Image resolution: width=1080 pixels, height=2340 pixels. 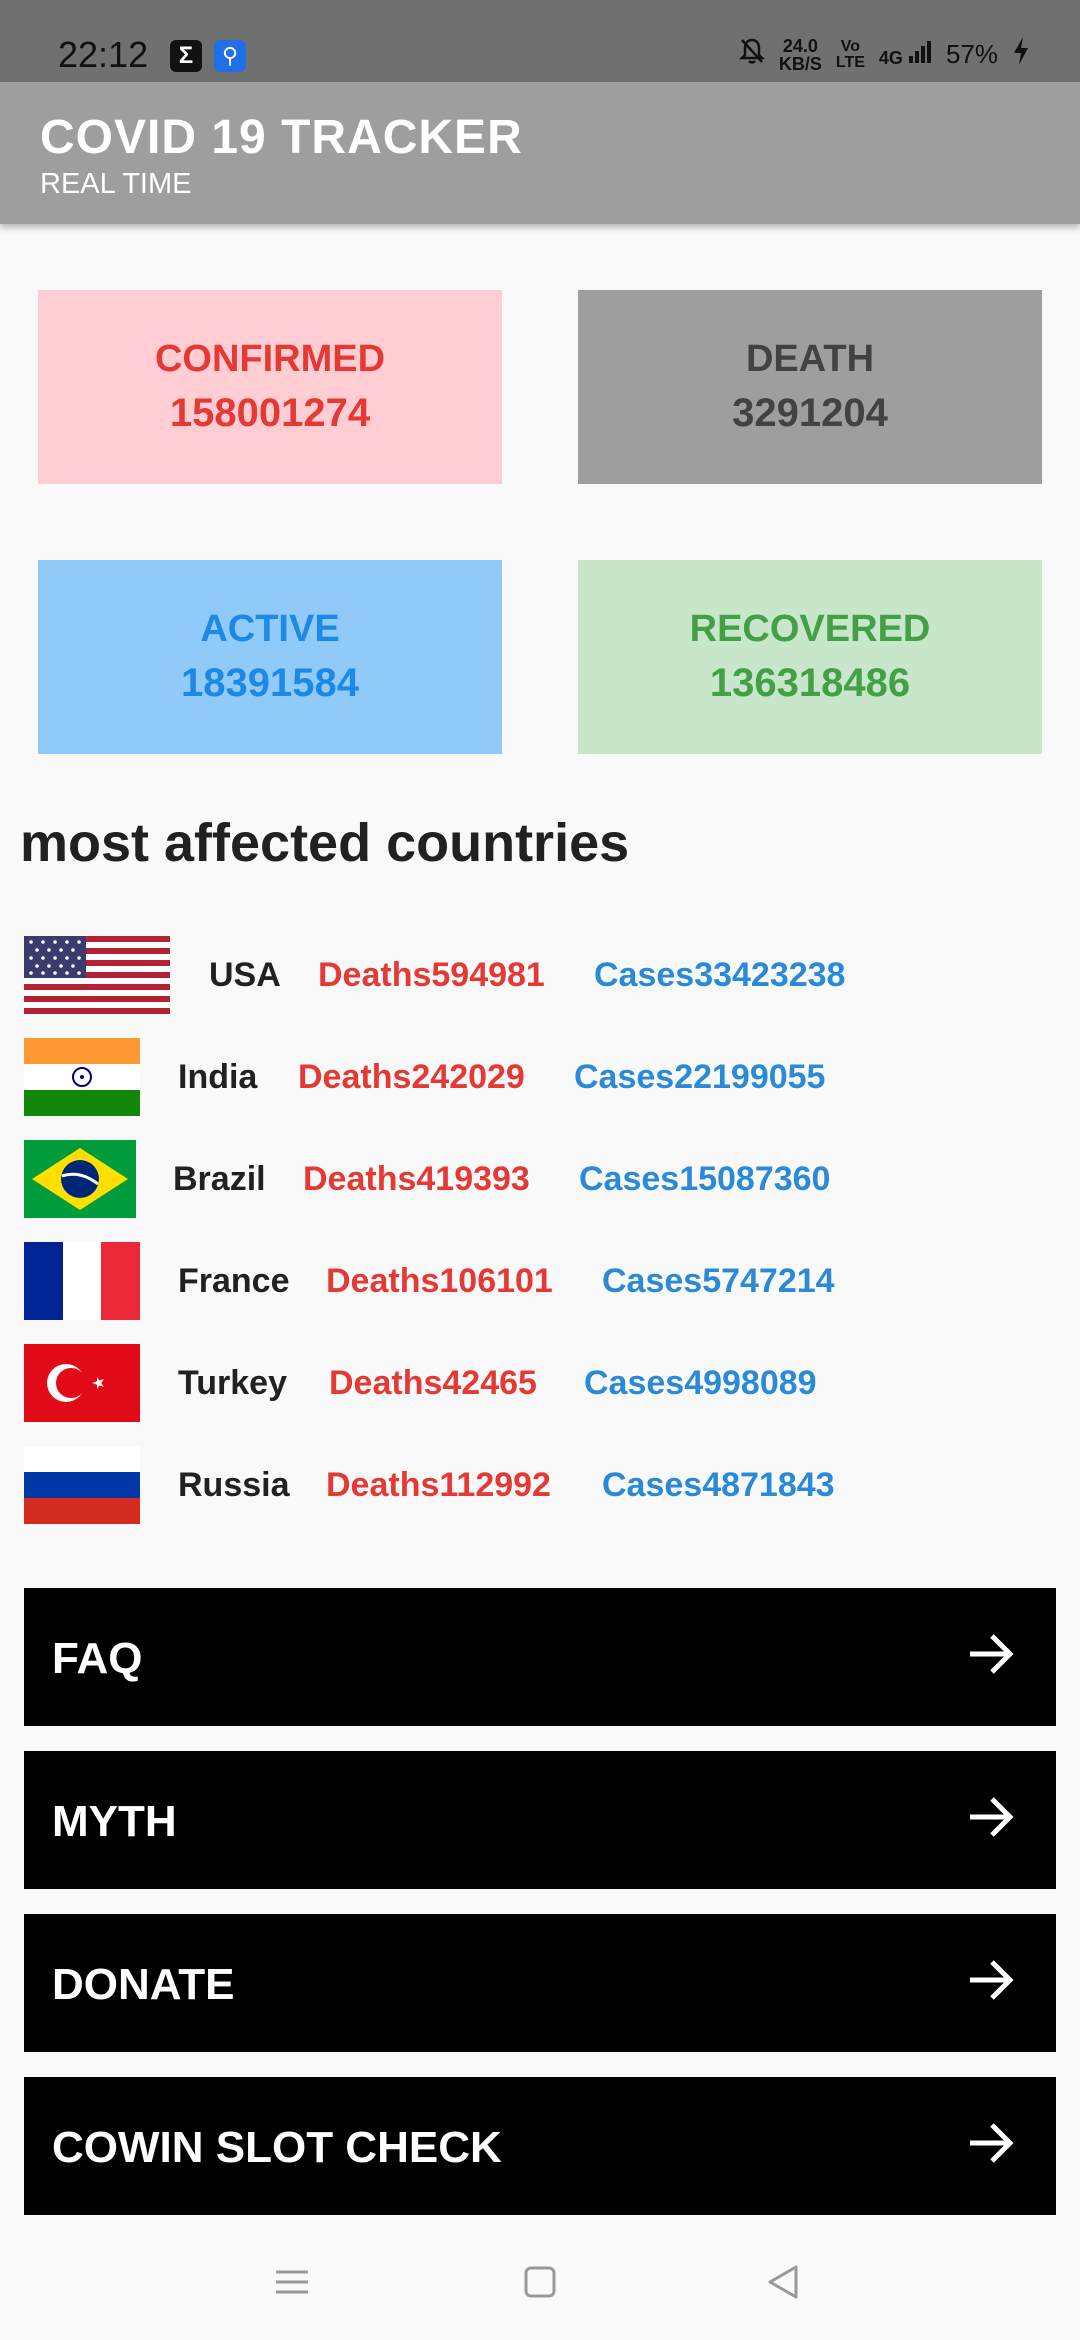 I want to click on country-row-india: India Deaths242029 Cases22199055, so click(x=544, y=1077).